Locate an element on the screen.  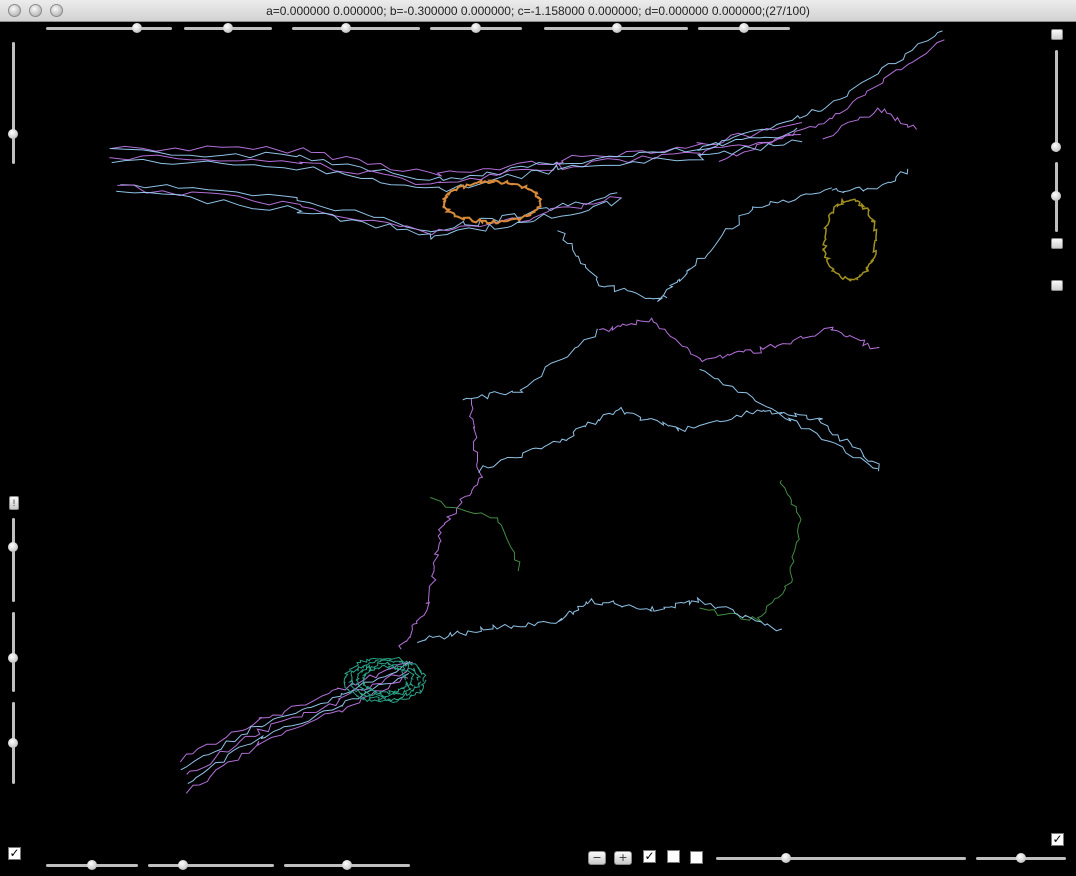
right-top-button is located at coordinates (1057, 34).